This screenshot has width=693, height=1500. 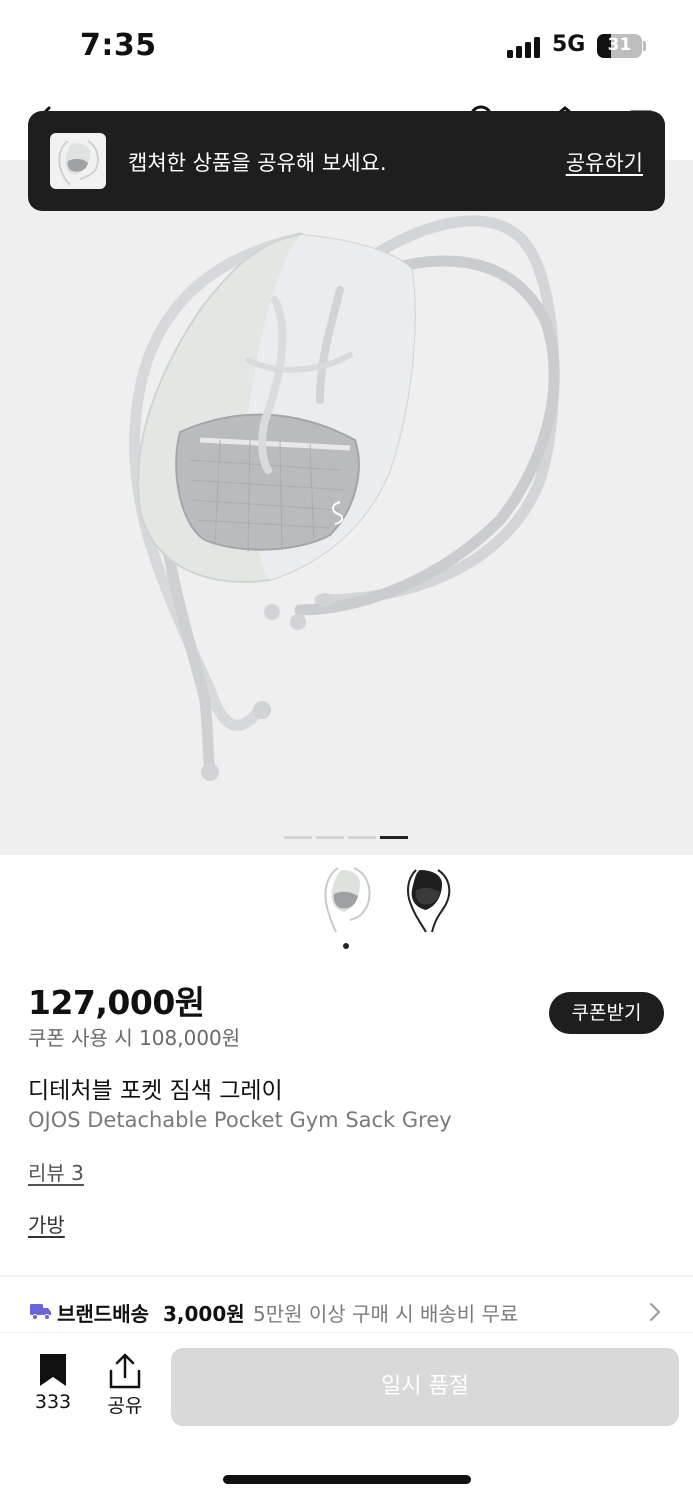 What do you see at coordinates (606, 1013) in the screenshot?
I see `get-coupon-button: 쿠폰받기` at bounding box center [606, 1013].